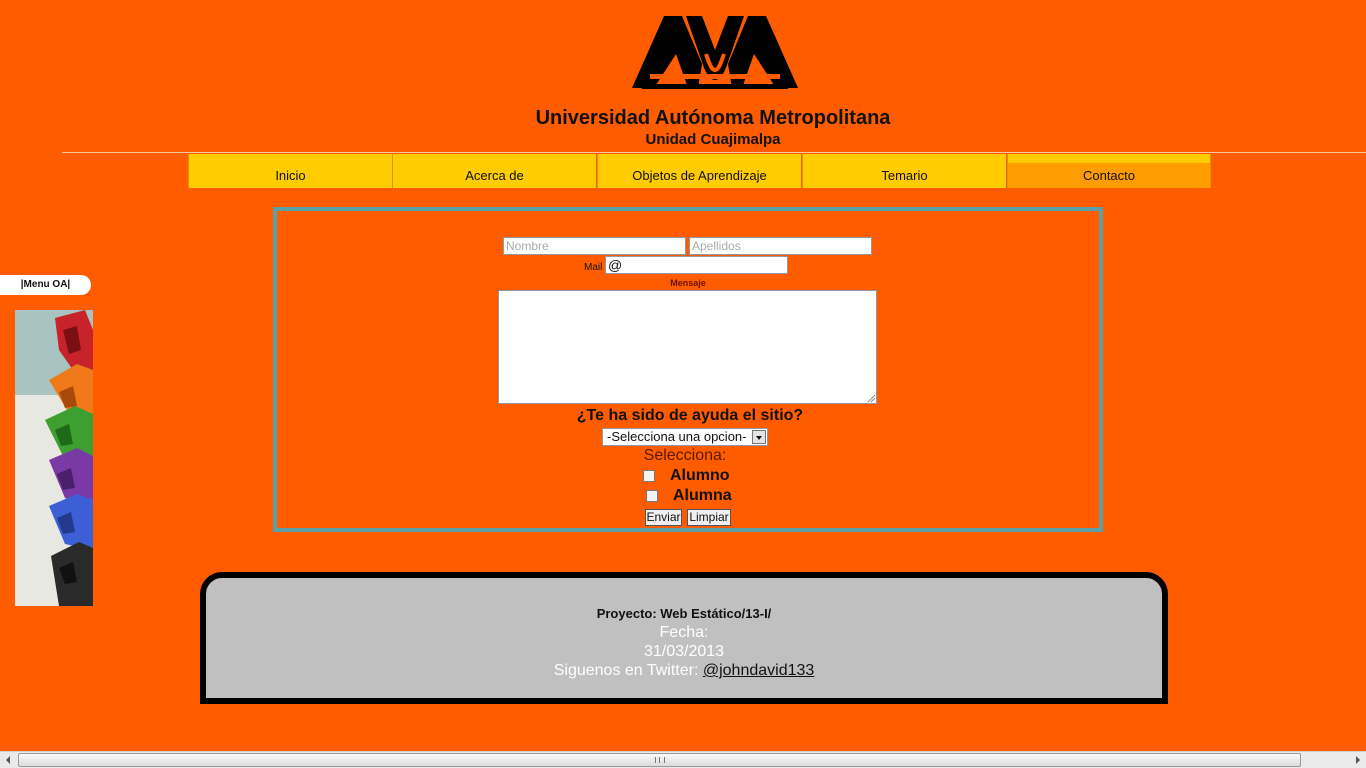  What do you see at coordinates (758, 670) in the screenshot?
I see `twitter-link: @johndavid133` at bounding box center [758, 670].